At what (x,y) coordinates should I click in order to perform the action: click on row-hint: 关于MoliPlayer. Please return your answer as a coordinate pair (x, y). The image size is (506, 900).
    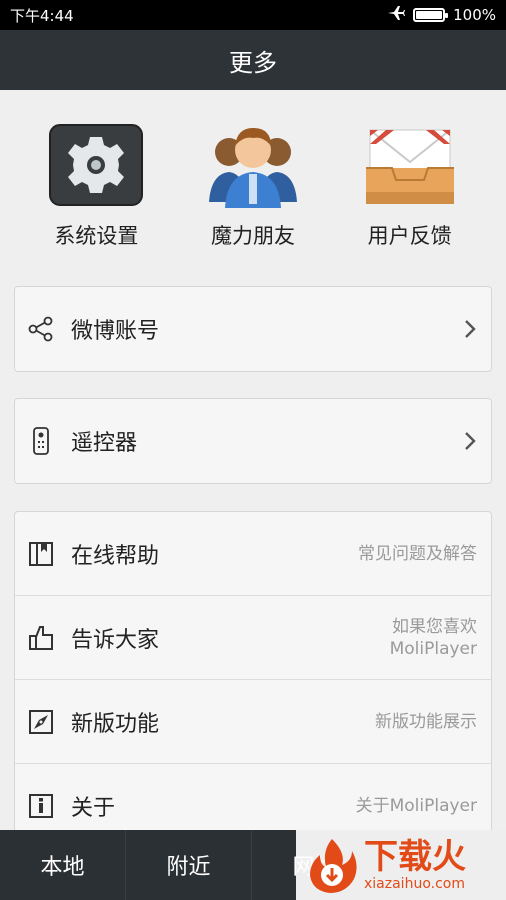
    Looking at the image, I should click on (416, 806).